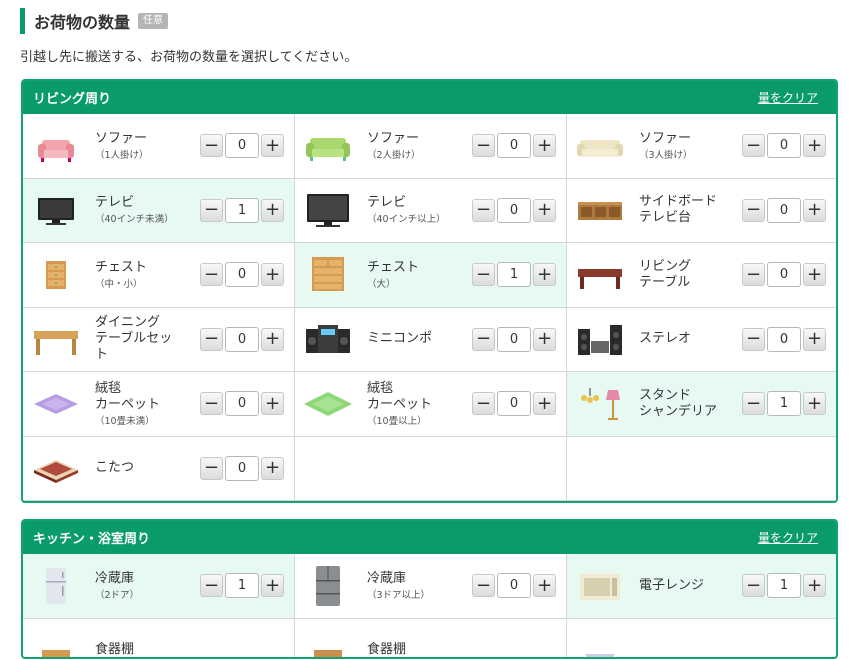  What do you see at coordinates (419, 595) in the screenshot?
I see `item-size-note: （3ドア以上）` at bounding box center [419, 595].